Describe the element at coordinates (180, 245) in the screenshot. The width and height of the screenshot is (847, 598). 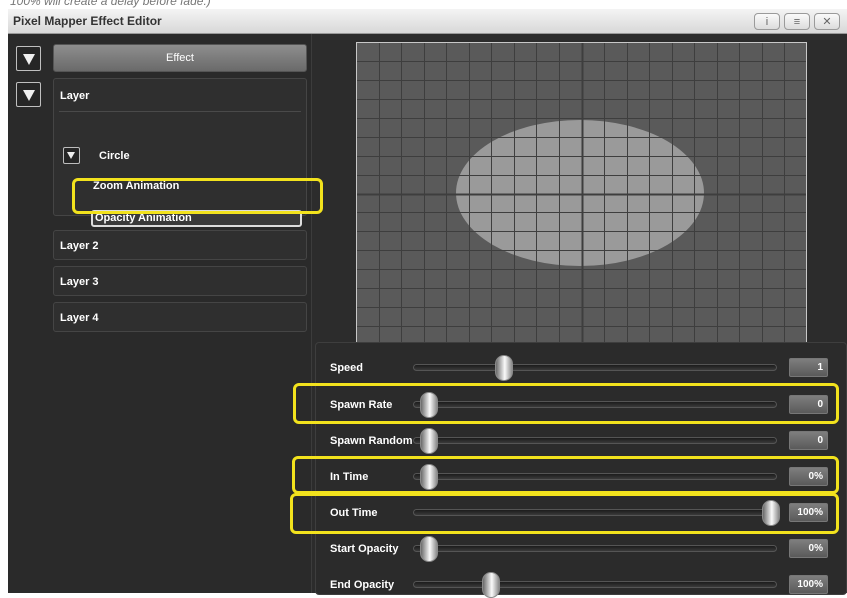
I see `layer-2-panel: Layer 2` at that location.